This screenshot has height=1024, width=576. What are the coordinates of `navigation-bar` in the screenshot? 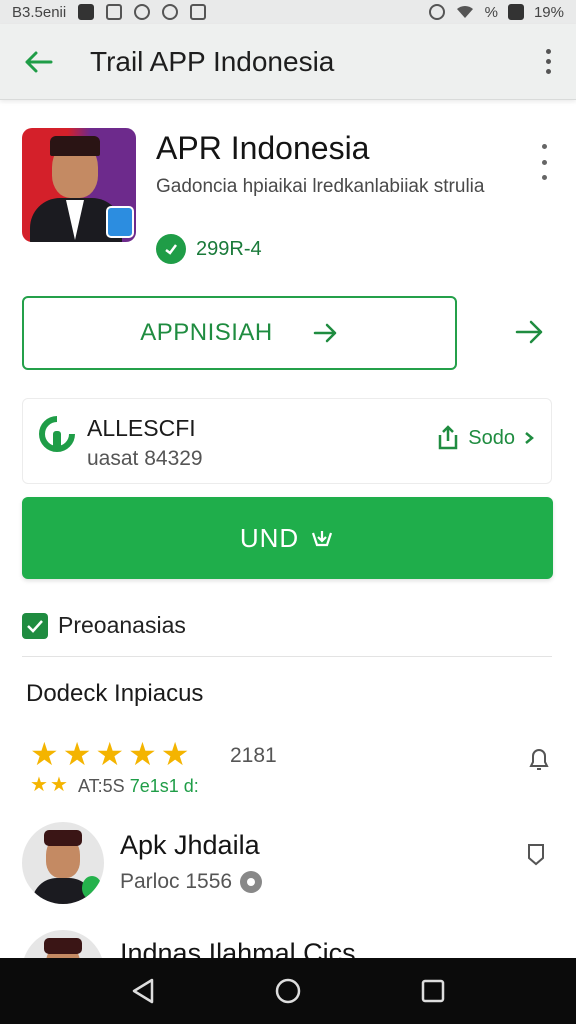 It's located at (288, 991).